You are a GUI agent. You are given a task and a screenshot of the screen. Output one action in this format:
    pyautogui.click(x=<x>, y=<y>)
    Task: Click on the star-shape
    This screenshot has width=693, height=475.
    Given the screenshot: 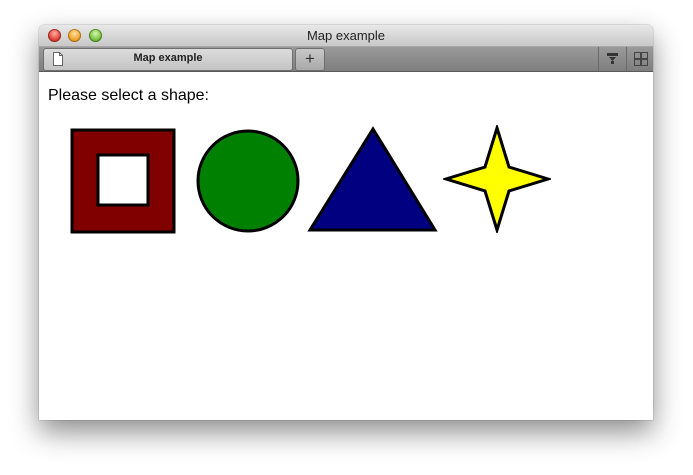 What is the action you would take?
    pyautogui.click(x=497, y=179)
    